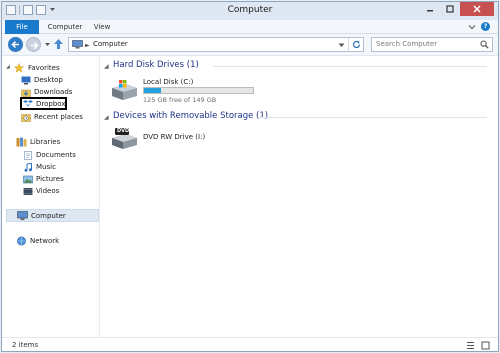 The width and height of the screenshot is (500, 353). I want to click on maximize-button, so click(450, 9).